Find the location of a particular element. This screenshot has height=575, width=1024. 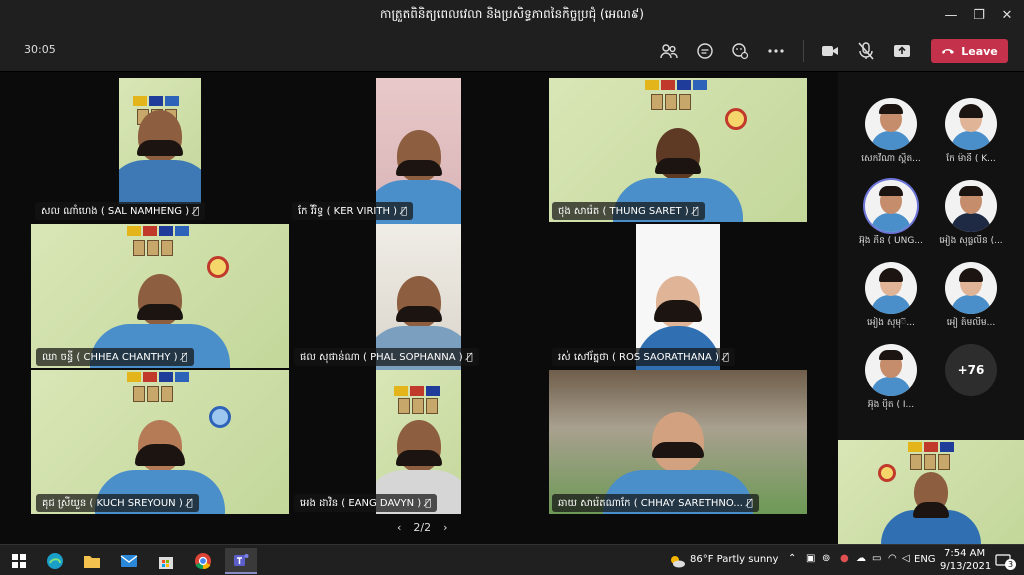

participant-name: ថុង សារ៉េត ( THUNG SARET ) is located at coordinates (623, 211).